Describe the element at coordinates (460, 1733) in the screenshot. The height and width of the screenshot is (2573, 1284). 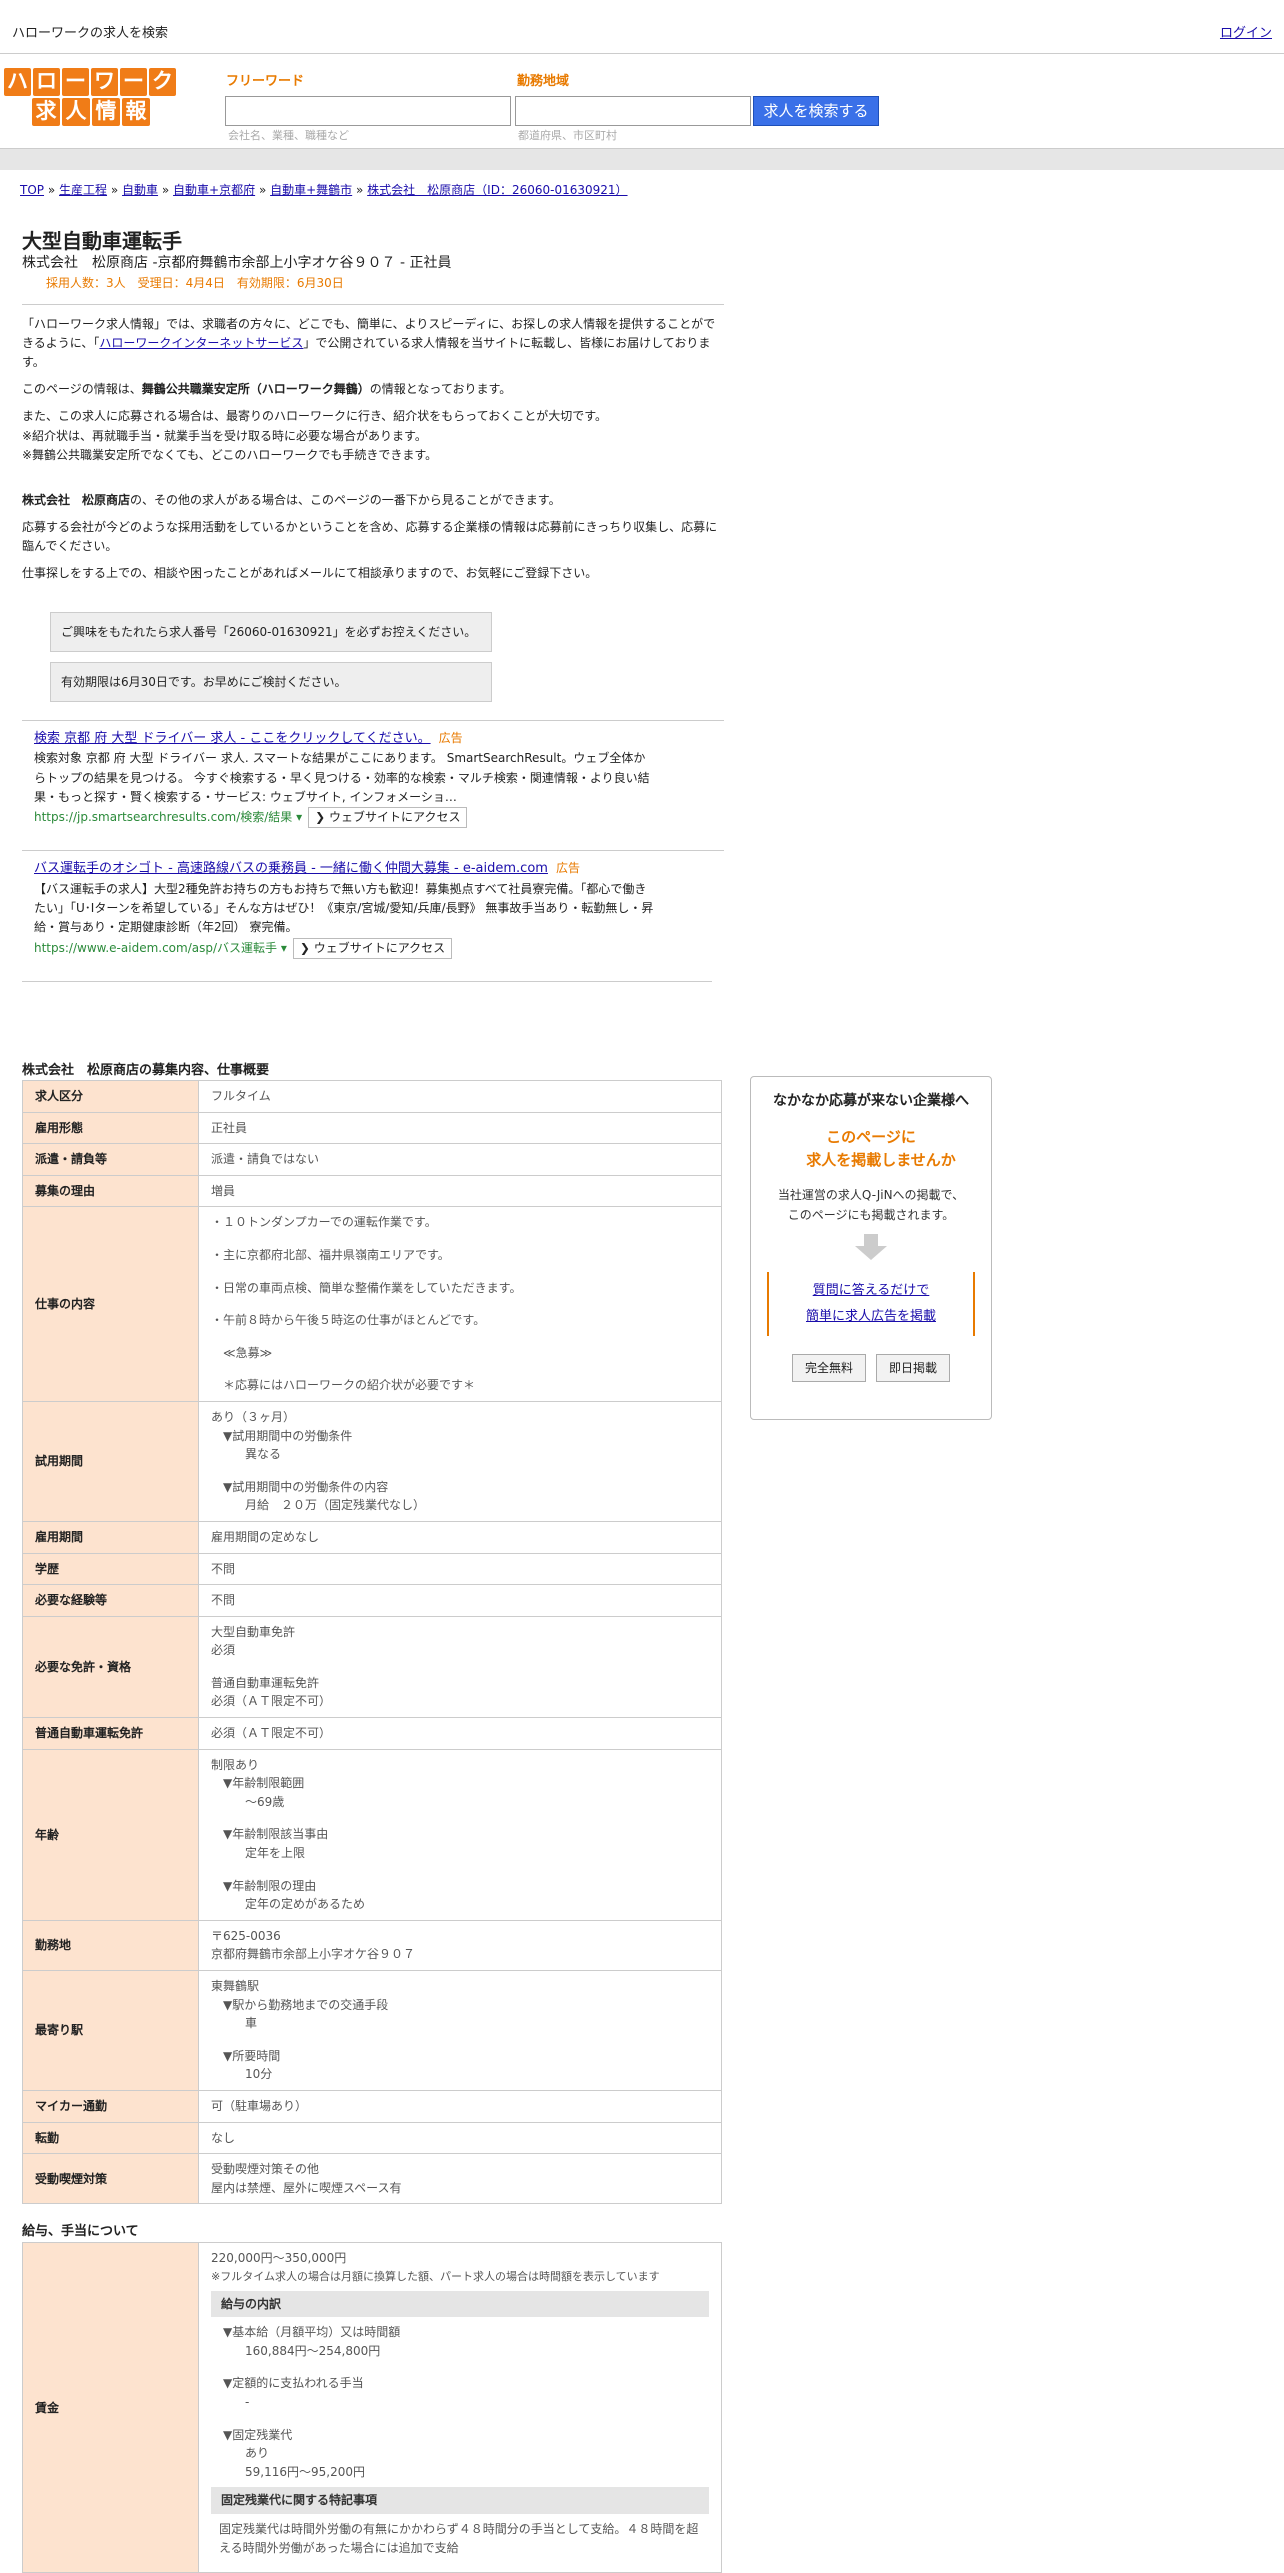
I see `table-value: 必須（ＡＴ限定不可）` at that location.